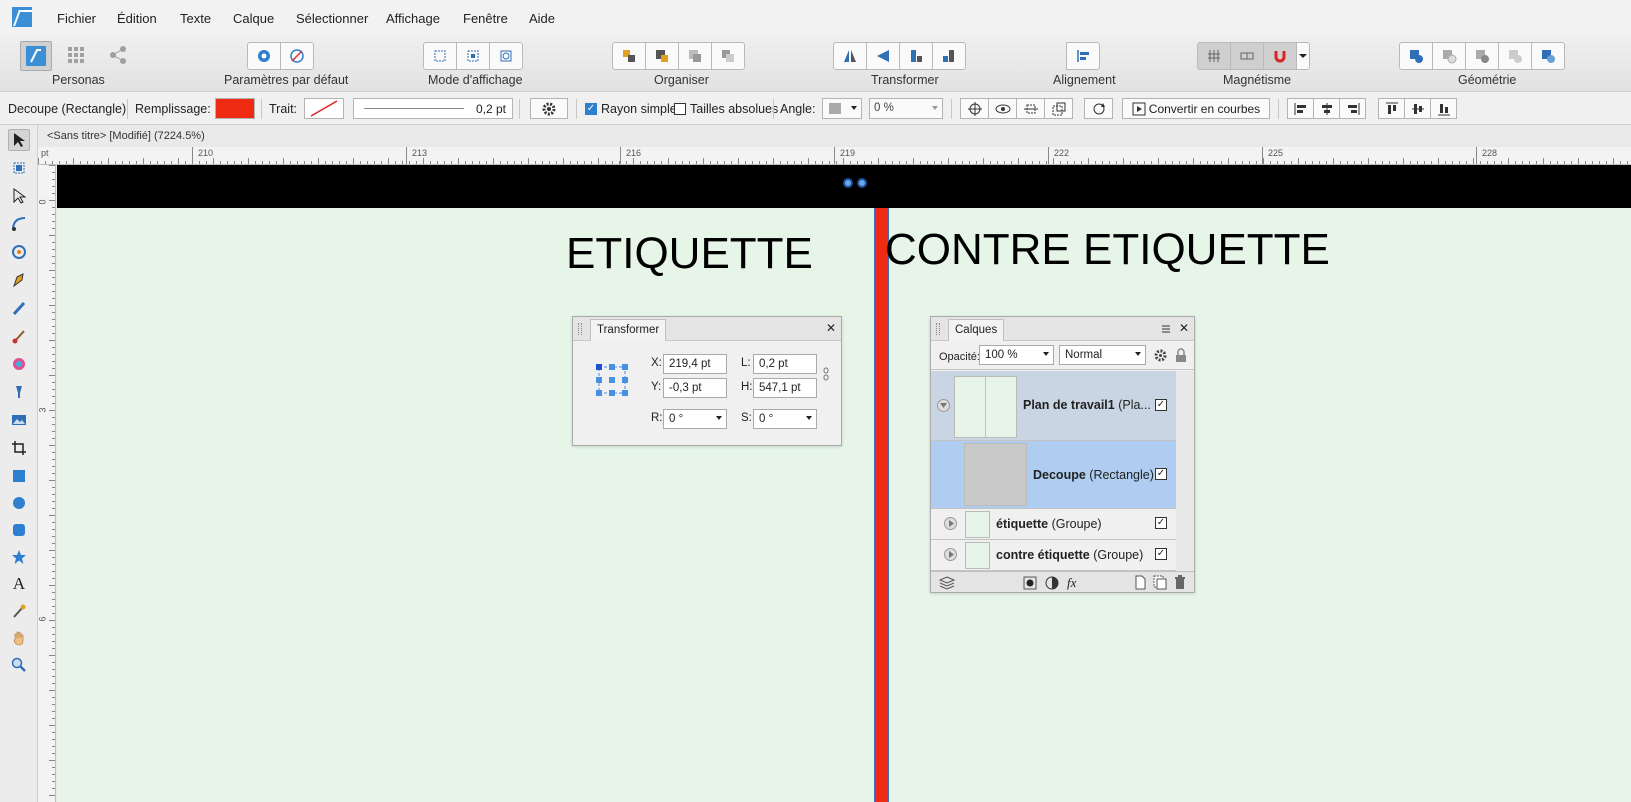 Image resolution: width=1631 pixels, height=802 pixels. I want to click on fill-swatch, so click(235, 108).